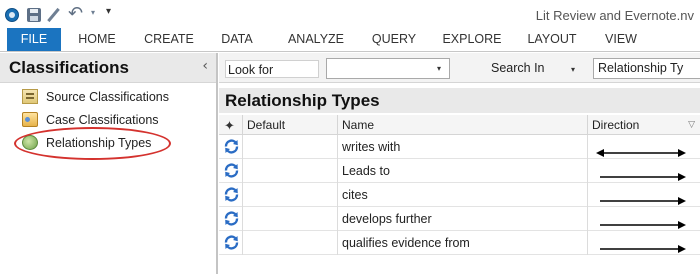 The height and width of the screenshot is (274, 700). I want to click on name-cell: writes with, so click(463, 147).